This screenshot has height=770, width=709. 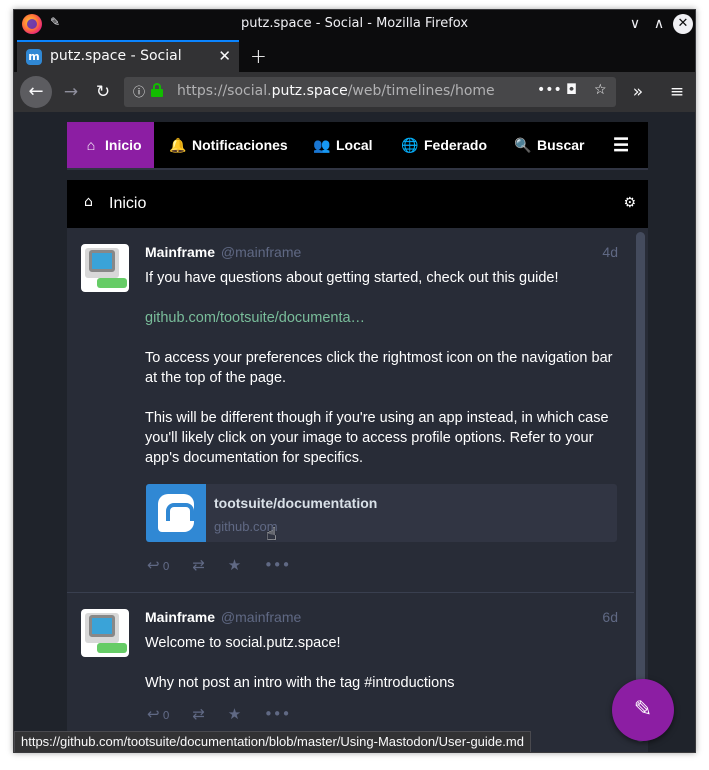 What do you see at coordinates (128, 203) in the screenshot?
I see `column-title: Inicio` at bounding box center [128, 203].